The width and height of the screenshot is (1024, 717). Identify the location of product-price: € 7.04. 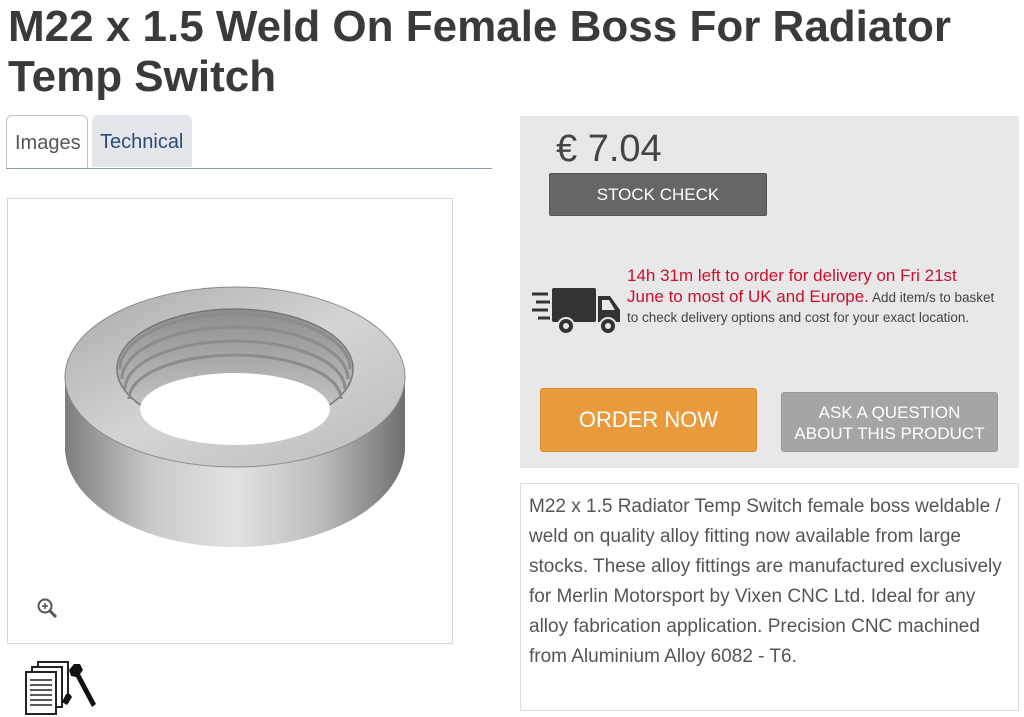
(609, 149).